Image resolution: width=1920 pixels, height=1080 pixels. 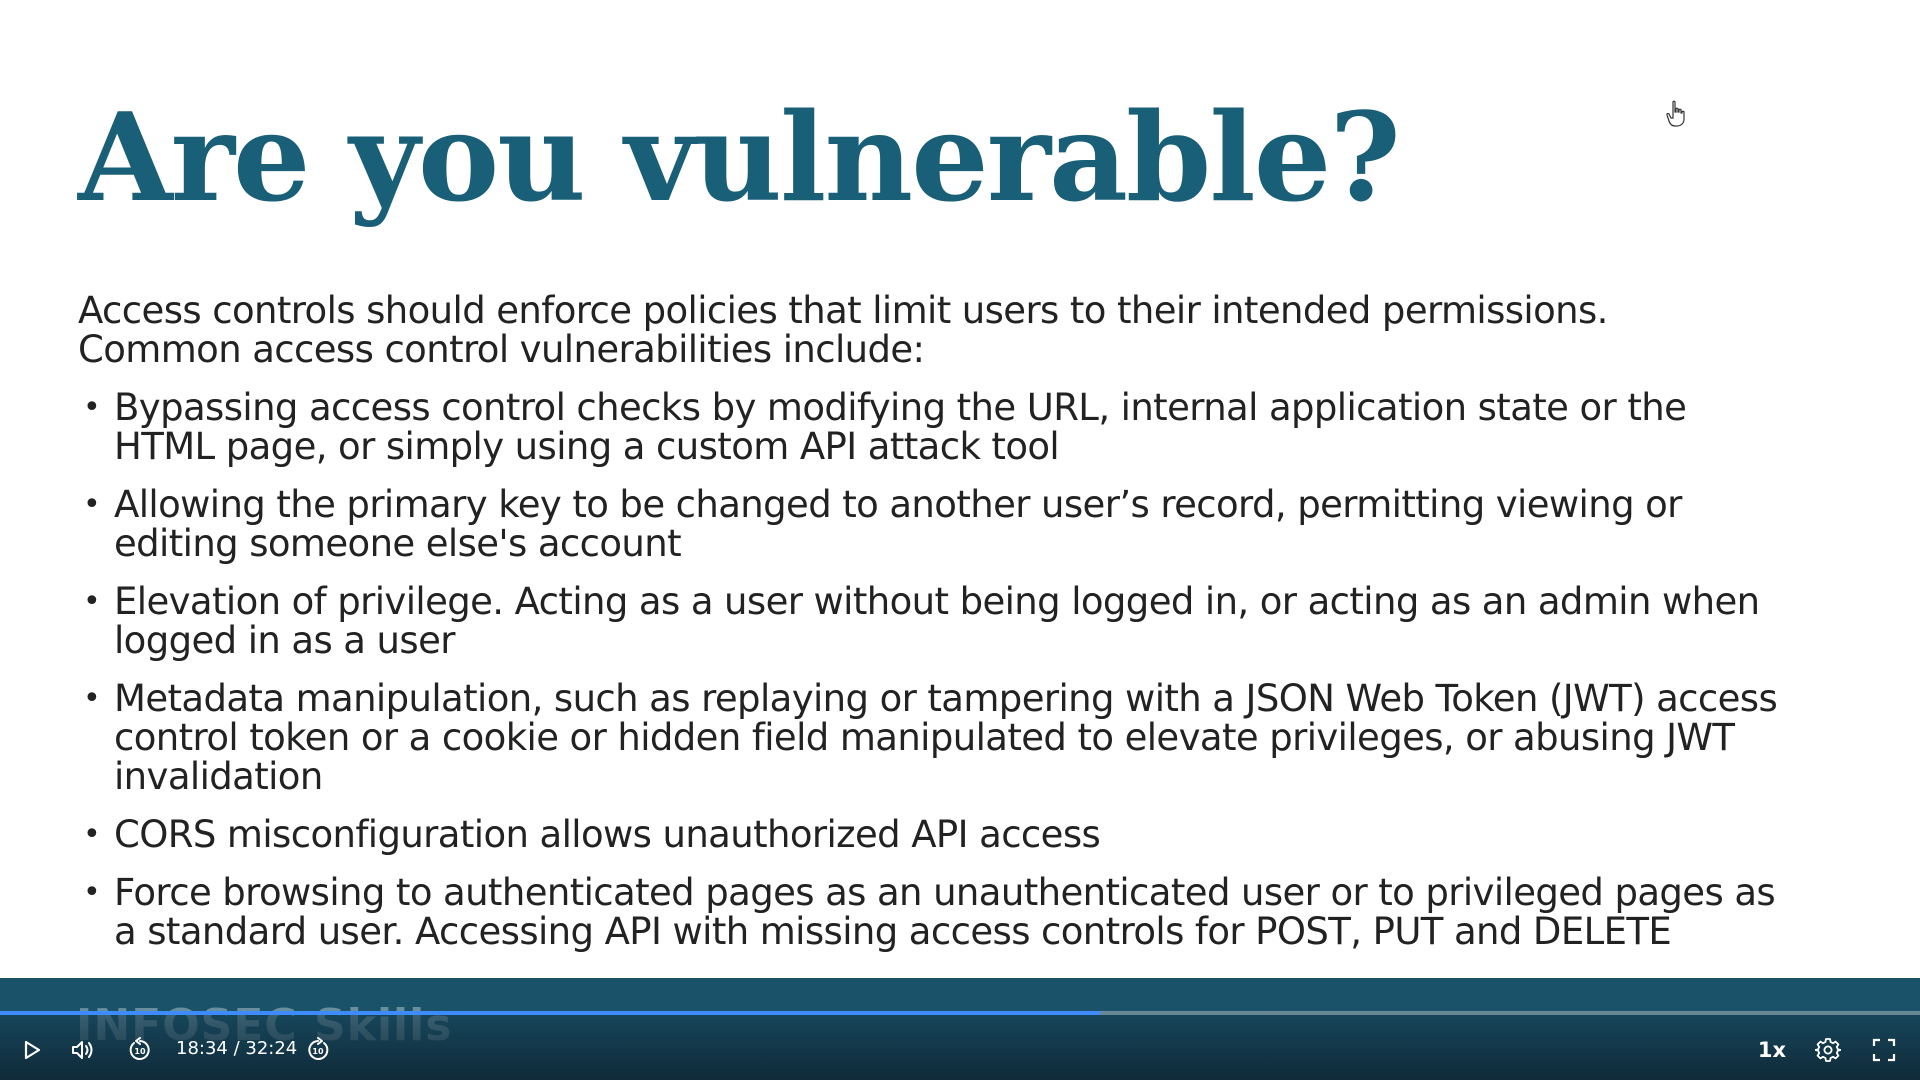 What do you see at coordinates (218, 776) in the screenshot?
I see `bullet-text-line: invalidation` at bounding box center [218, 776].